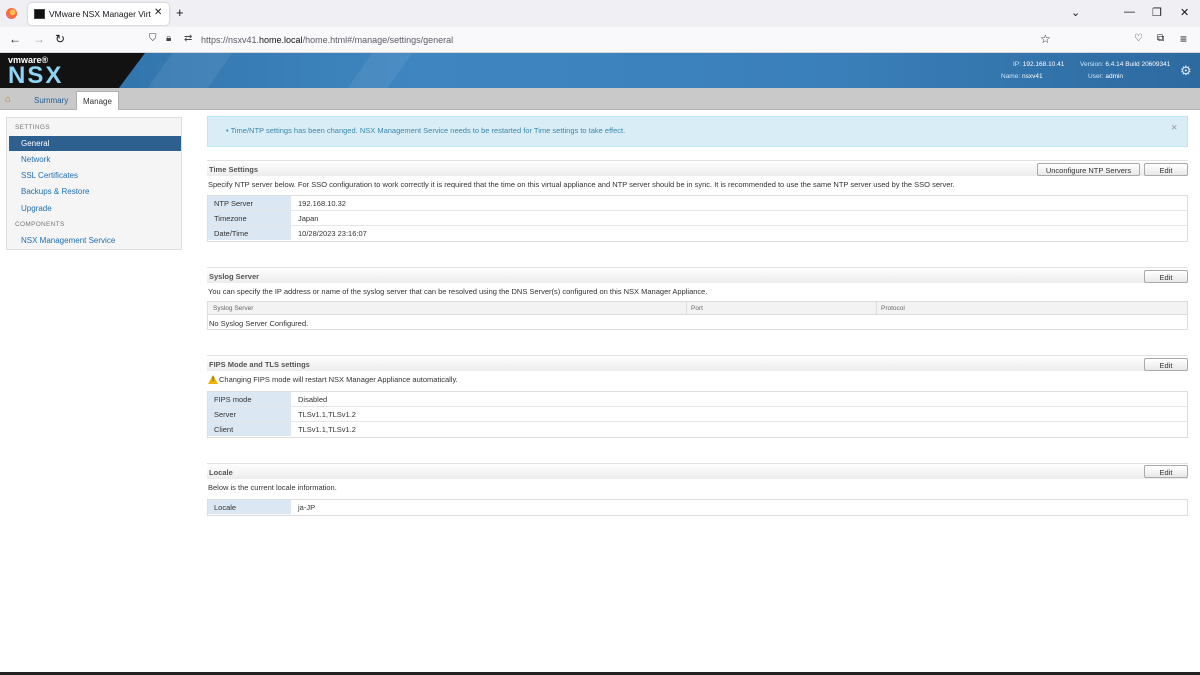 This screenshot has width=1200, height=675. I want to click on column-header-protocol: Protocol, so click(893, 308).